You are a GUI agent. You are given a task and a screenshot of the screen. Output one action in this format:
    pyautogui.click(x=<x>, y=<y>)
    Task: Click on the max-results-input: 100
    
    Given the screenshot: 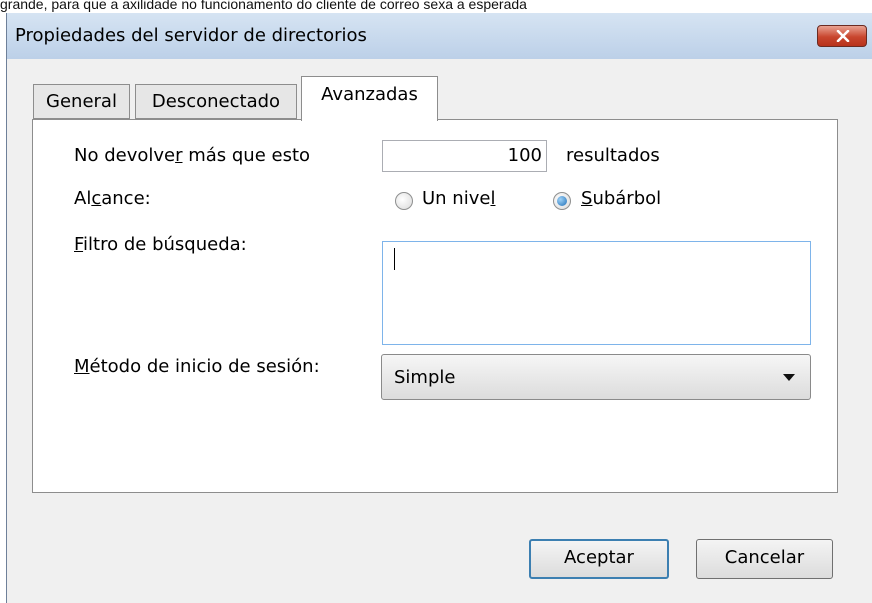 What is the action you would take?
    pyautogui.click(x=464, y=156)
    